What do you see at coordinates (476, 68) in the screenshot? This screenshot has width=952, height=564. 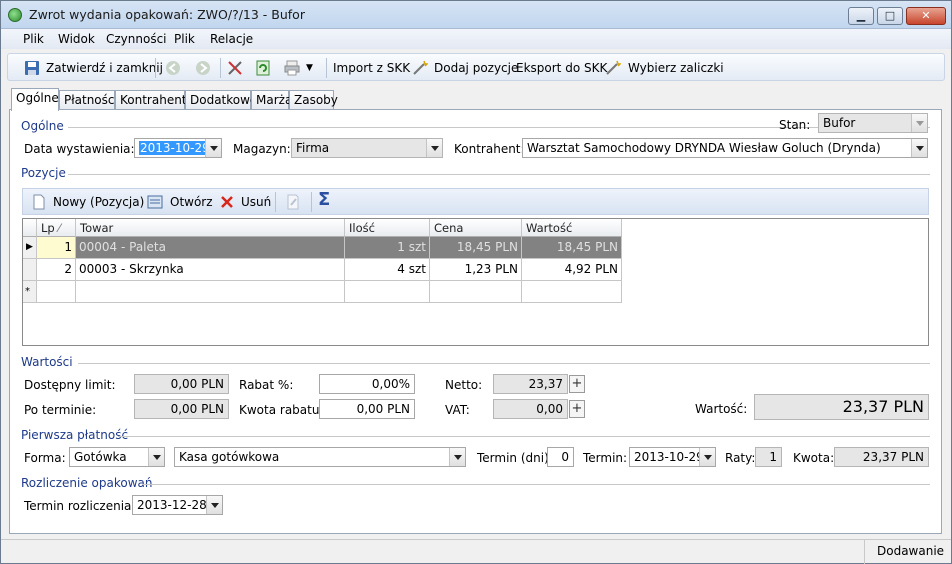 I see `add-items-button: Dodaj pozycje` at bounding box center [476, 68].